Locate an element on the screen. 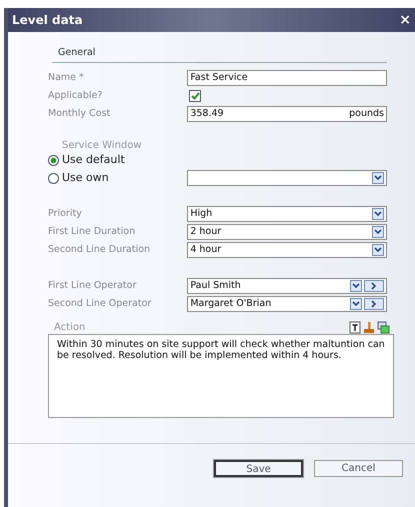  dropdown-field: 2 hour is located at coordinates (287, 232).